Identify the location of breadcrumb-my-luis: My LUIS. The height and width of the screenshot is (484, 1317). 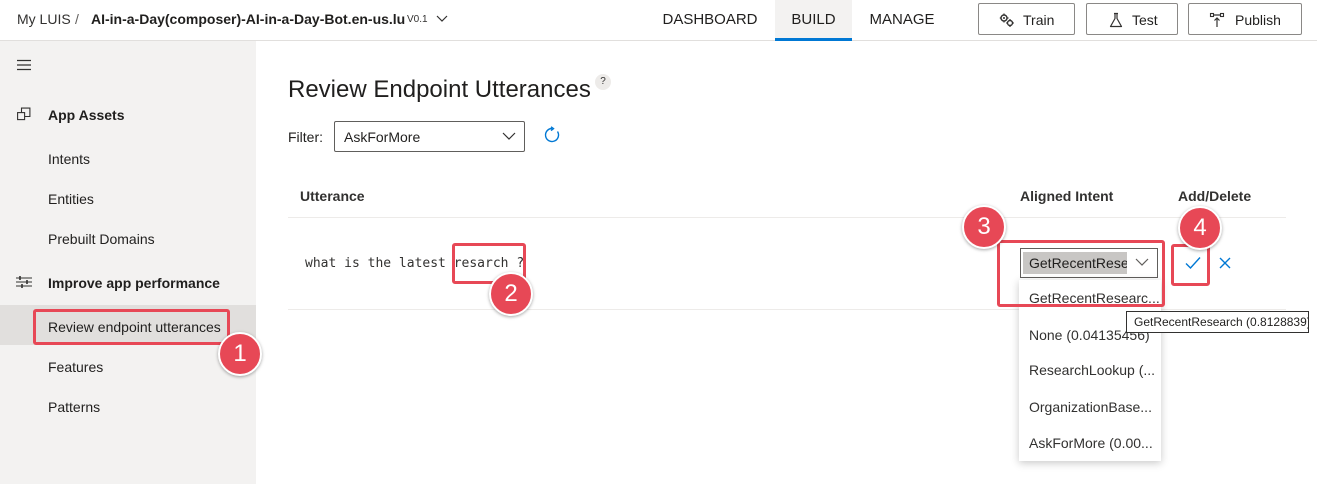
(44, 19).